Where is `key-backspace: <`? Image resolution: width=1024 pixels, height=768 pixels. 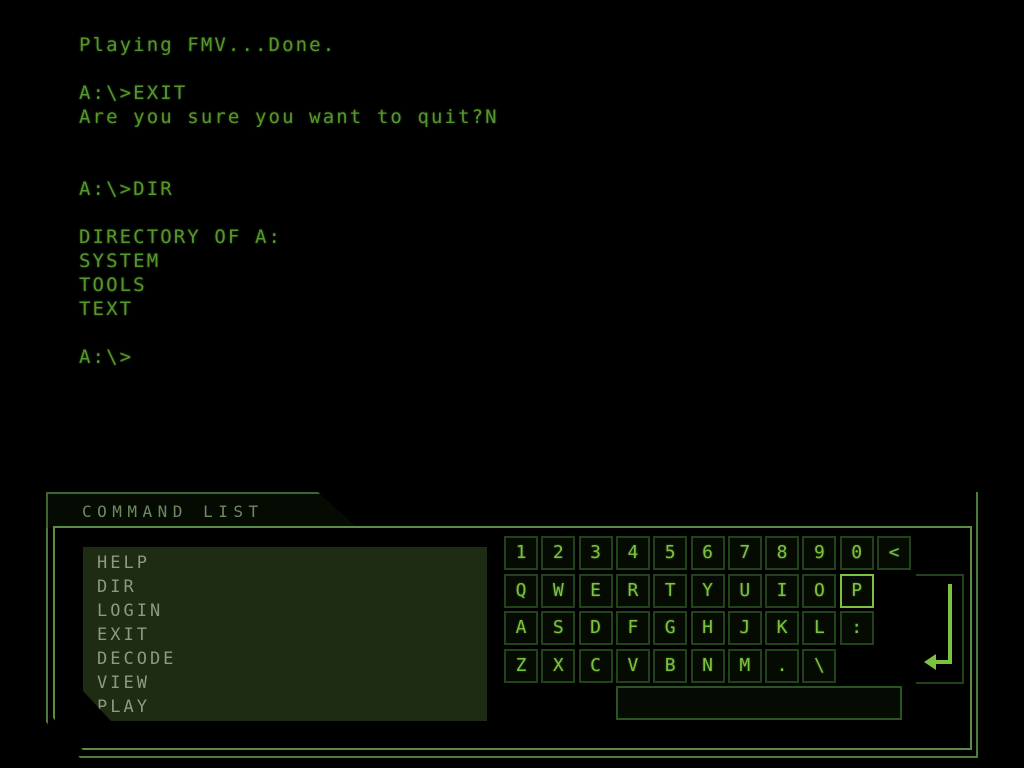
key-backspace: < is located at coordinates (894, 553).